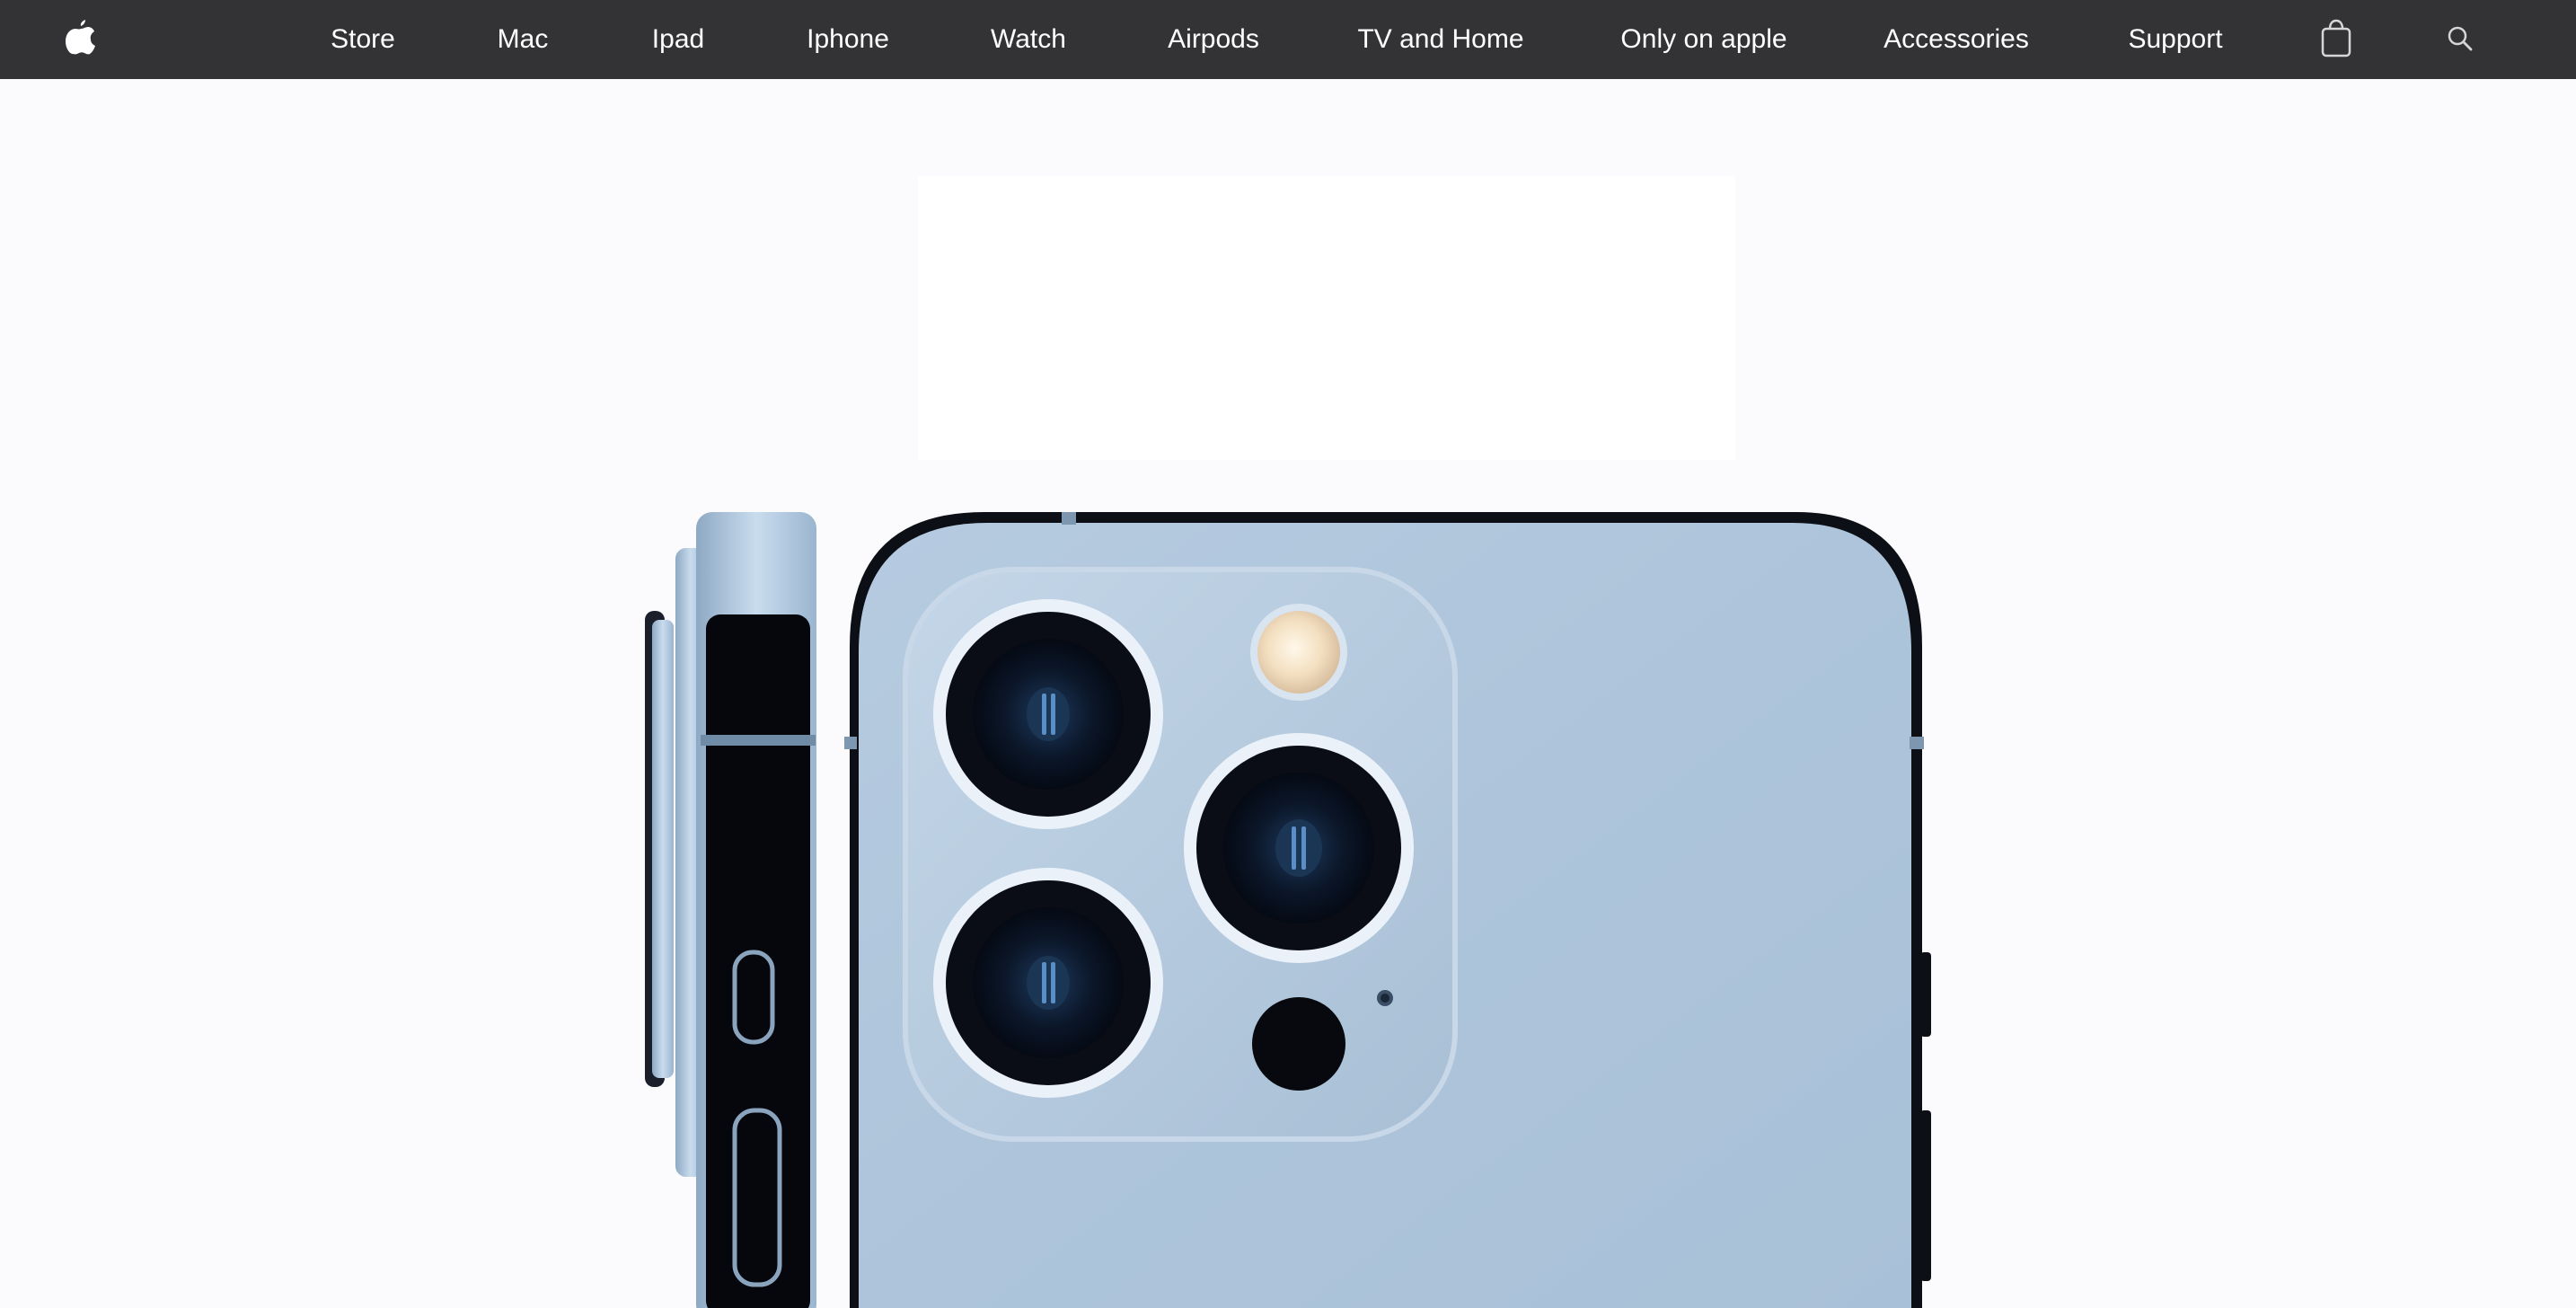  Describe the element at coordinates (363, 39) in the screenshot. I see `nav-item-store: Store` at that location.